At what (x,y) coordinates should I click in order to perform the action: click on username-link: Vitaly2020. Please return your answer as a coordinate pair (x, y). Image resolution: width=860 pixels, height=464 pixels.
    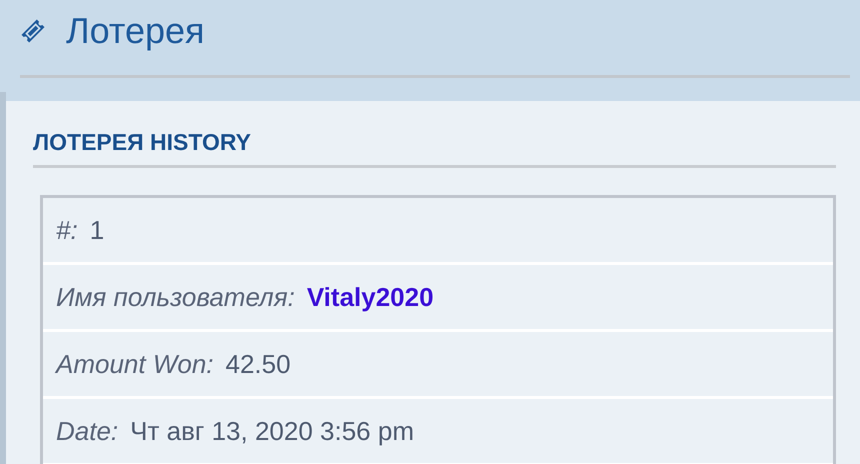
    Looking at the image, I should click on (370, 297).